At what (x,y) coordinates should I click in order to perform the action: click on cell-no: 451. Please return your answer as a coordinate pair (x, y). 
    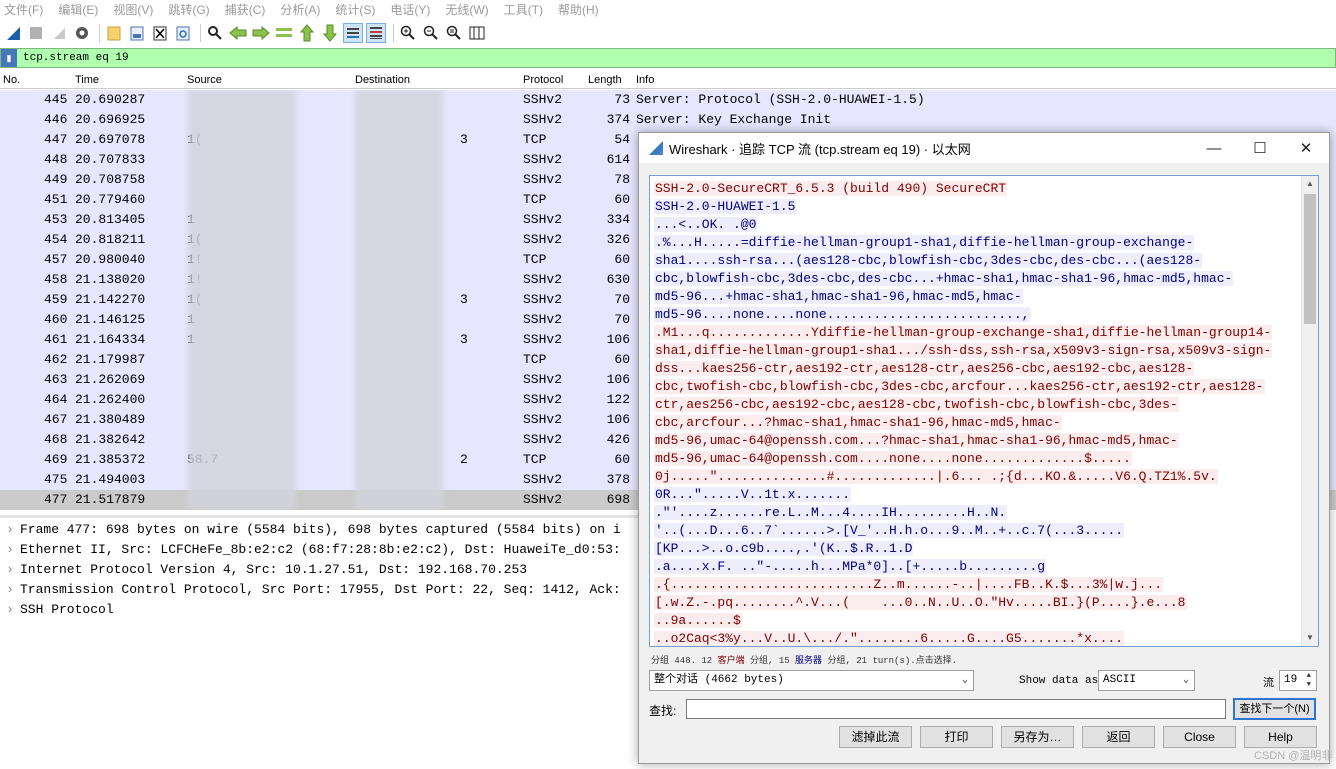
    Looking at the image, I should click on (56, 199).